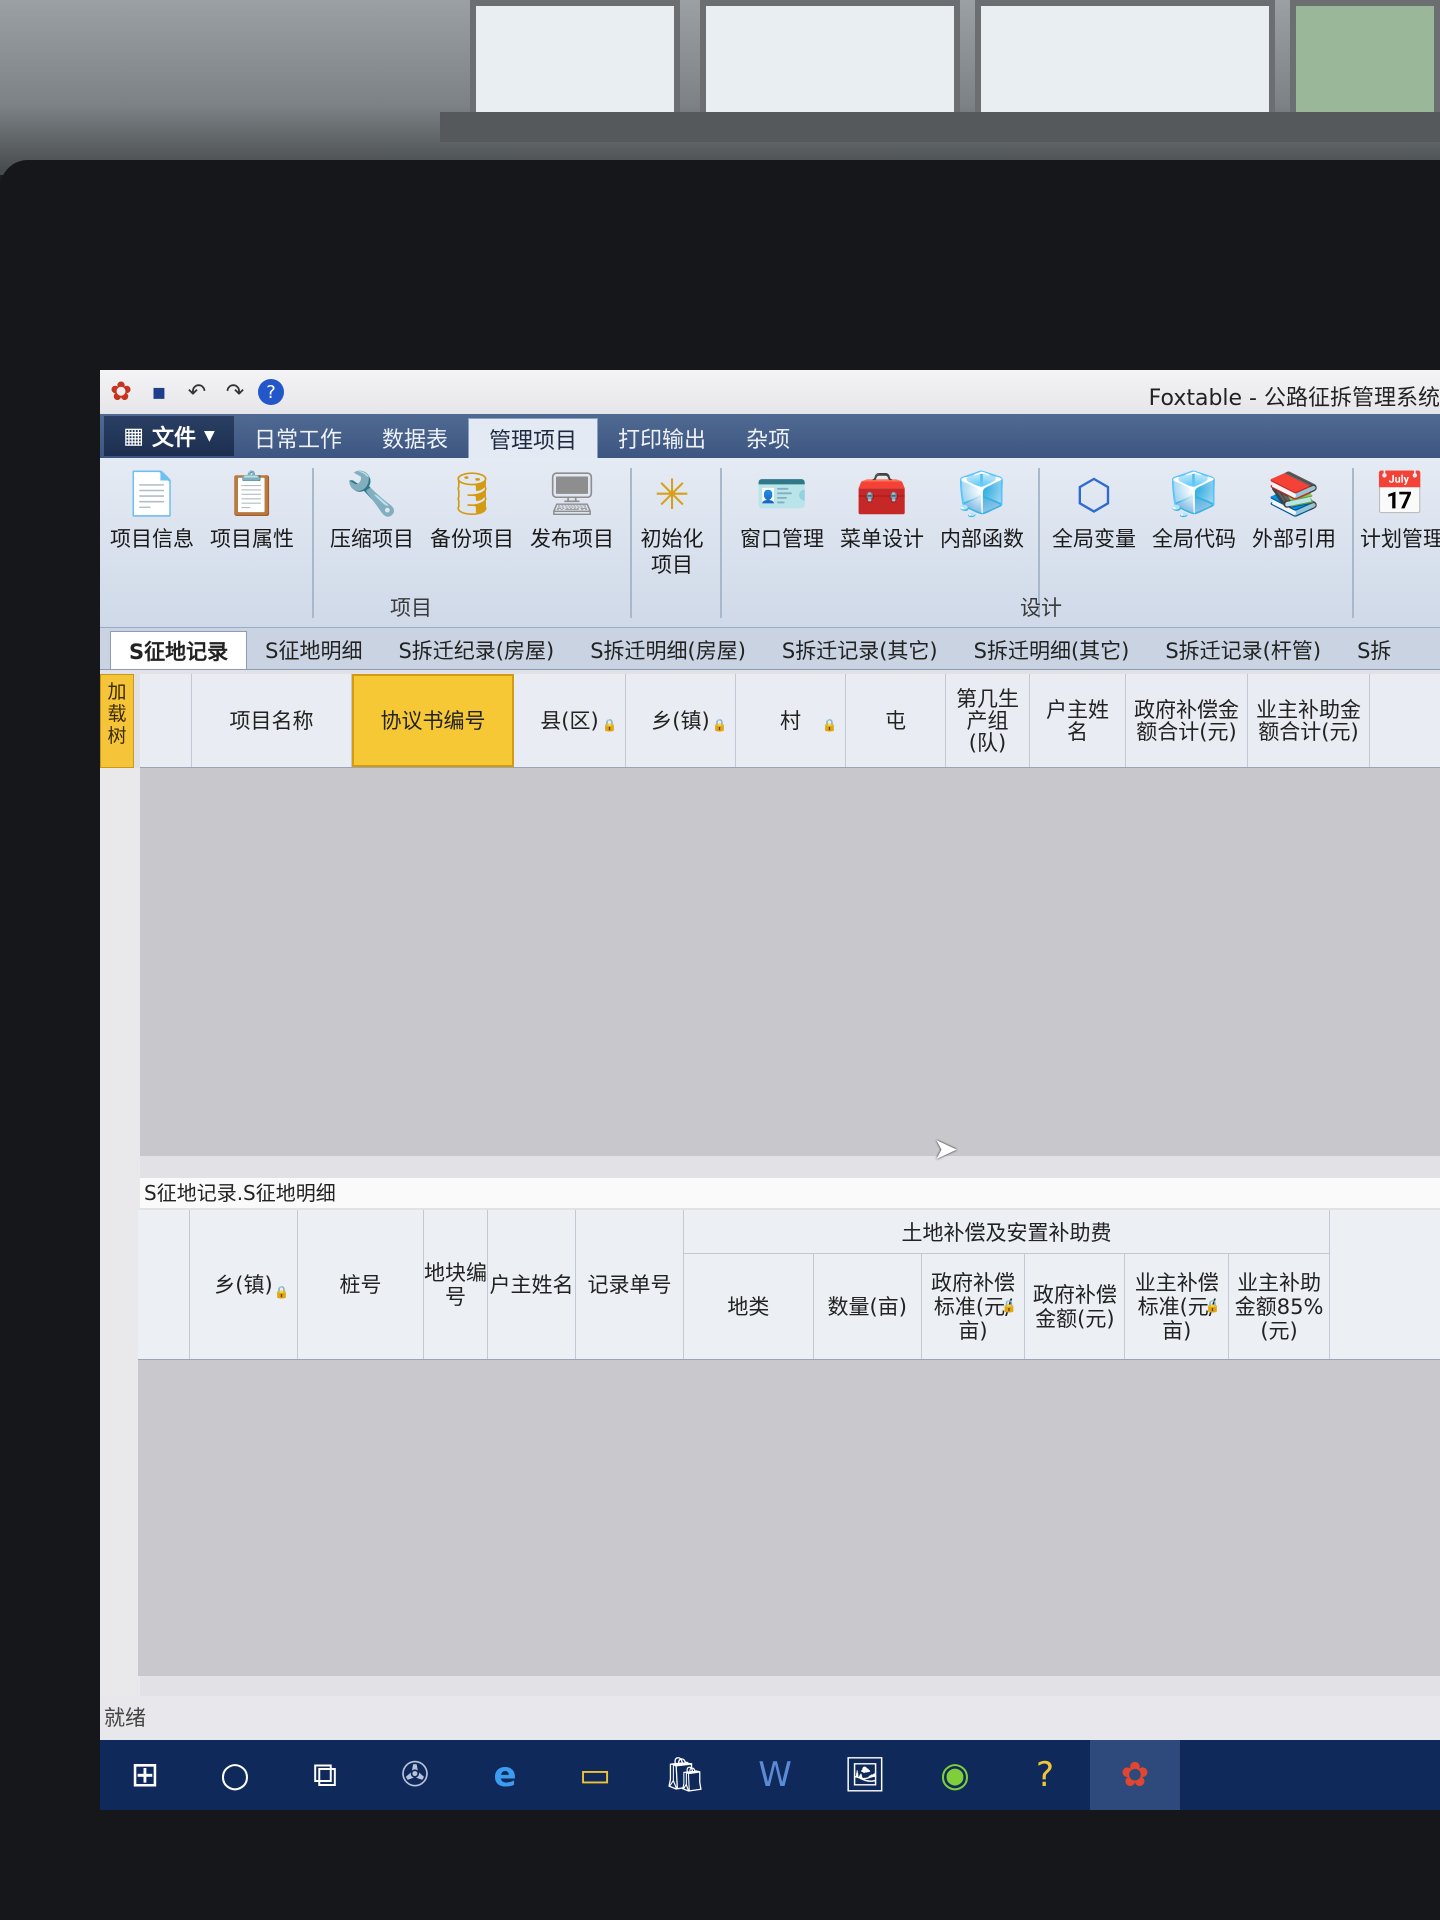 Image resolution: width=1440 pixels, height=1920 pixels. What do you see at coordinates (982, 508) in the screenshot?
I see `internal-function-button: 🧊 内部函数` at bounding box center [982, 508].